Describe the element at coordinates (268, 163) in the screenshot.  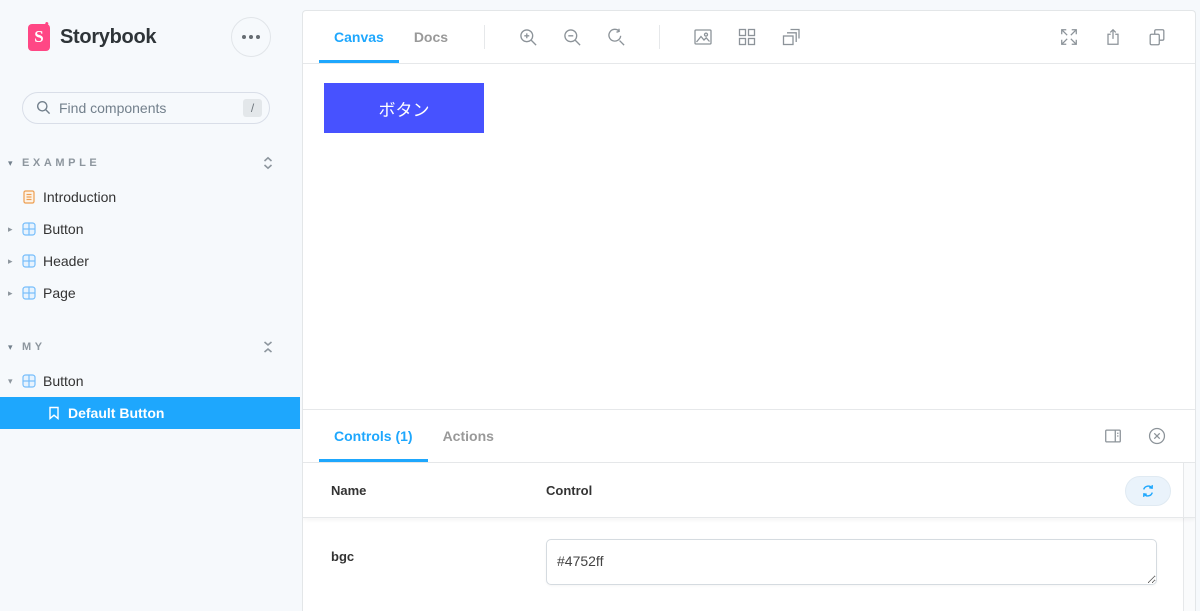
I see `expand-all-icon` at that location.